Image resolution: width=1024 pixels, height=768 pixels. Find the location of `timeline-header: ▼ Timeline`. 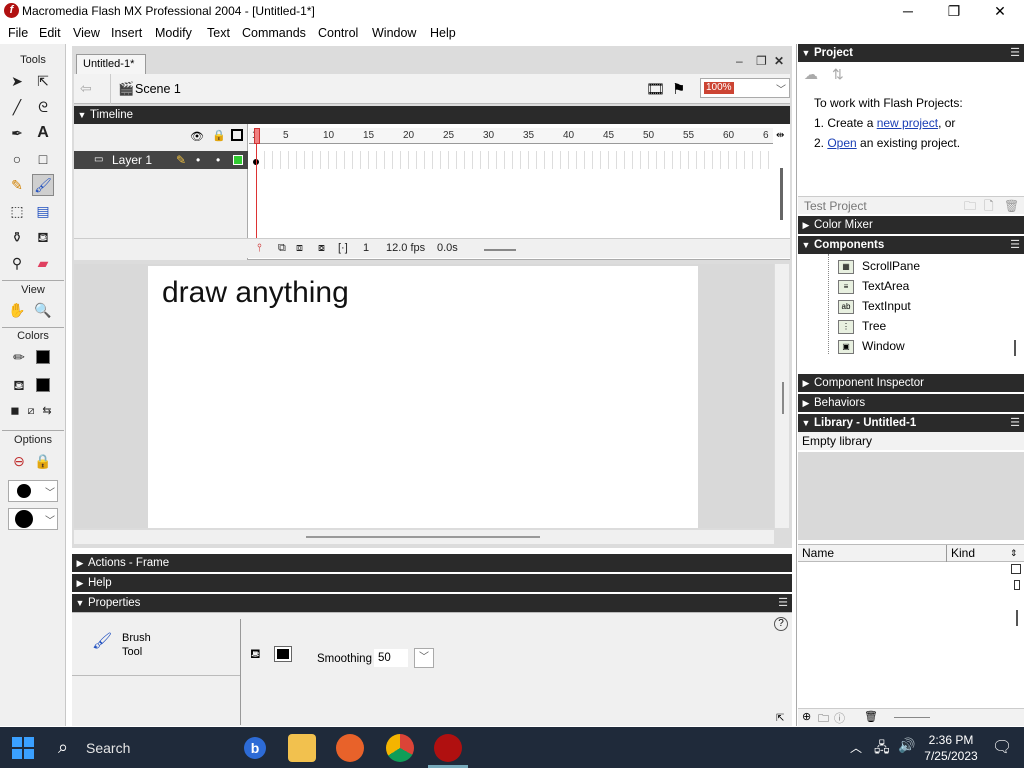

timeline-header: ▼ Timeline is located at coordinates (432, 115).